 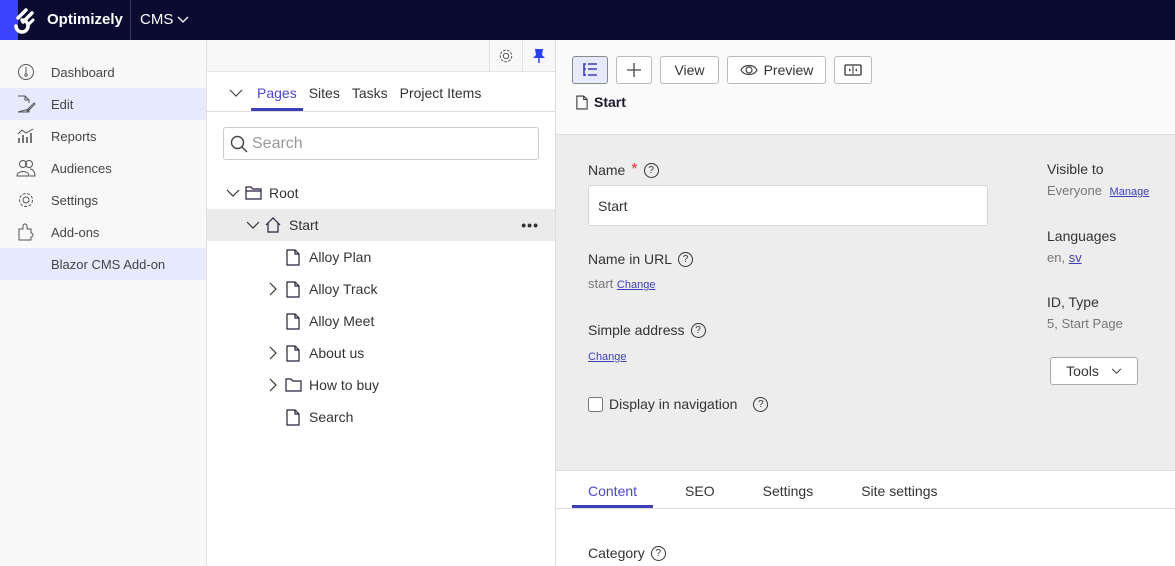 What do you see at coordinates (530, 225) in the screenshot?
I see `more-options-icon: •••` at bounding box center [530, 225].